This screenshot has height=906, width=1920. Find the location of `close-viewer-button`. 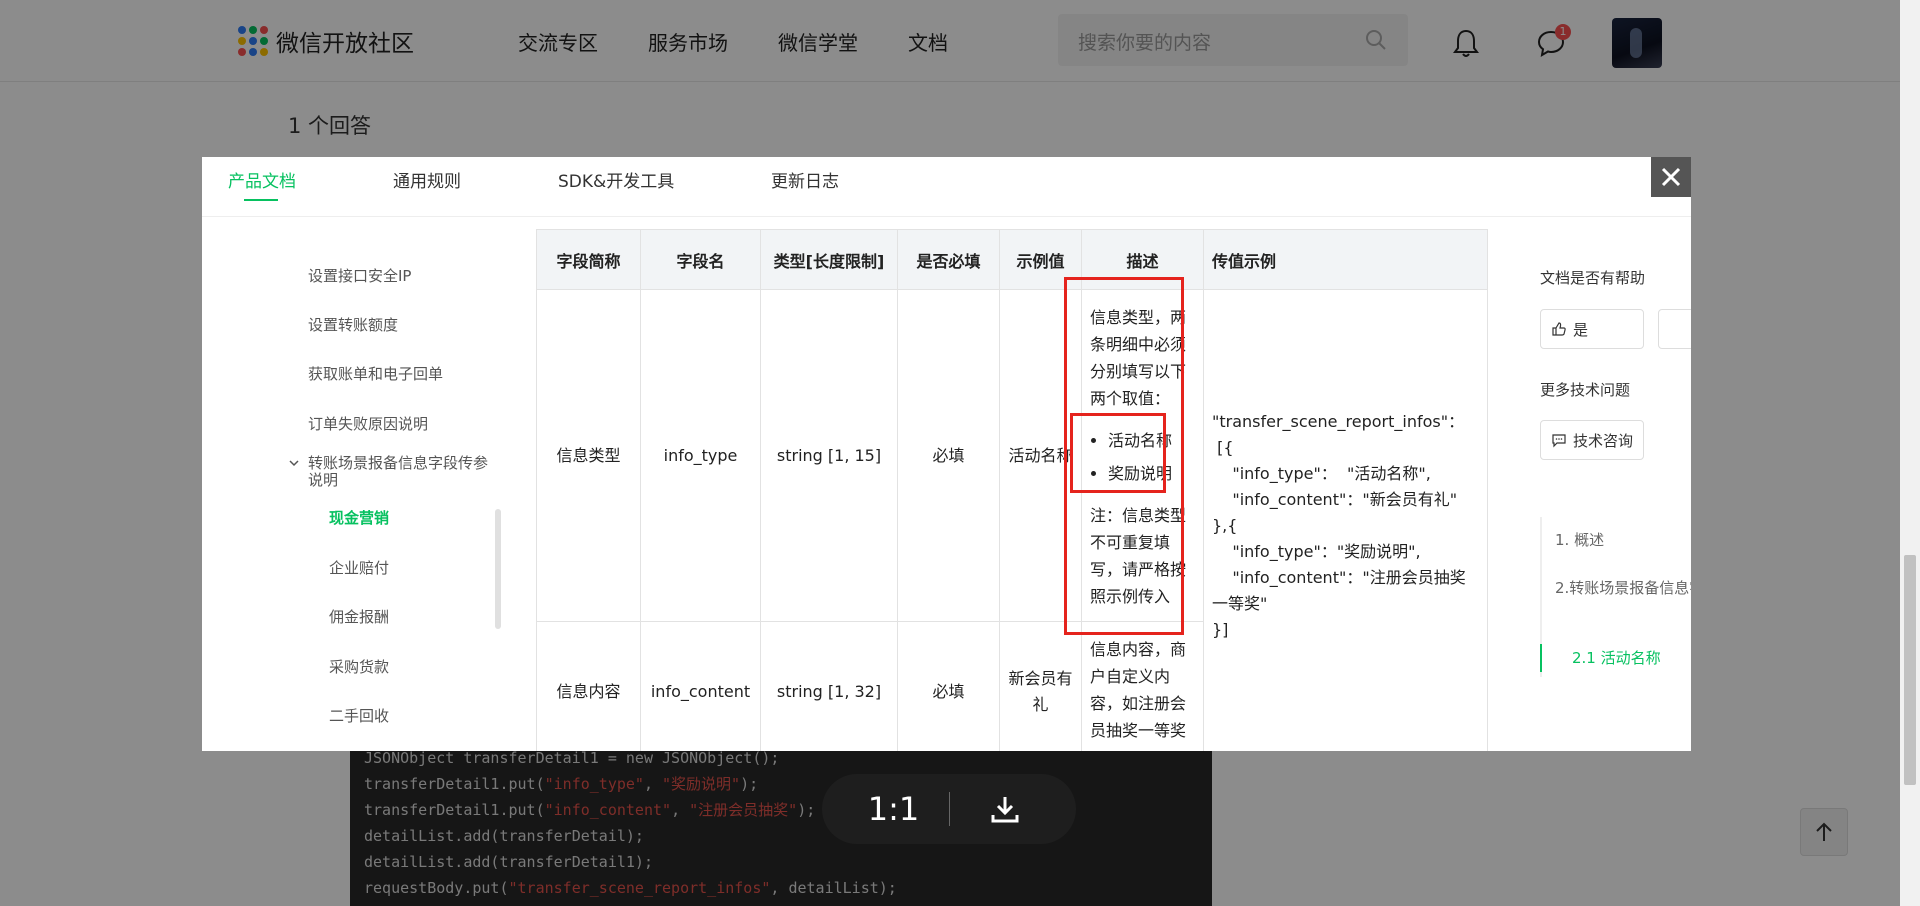

close-viewer-button is located at coordinates (1671, 177).